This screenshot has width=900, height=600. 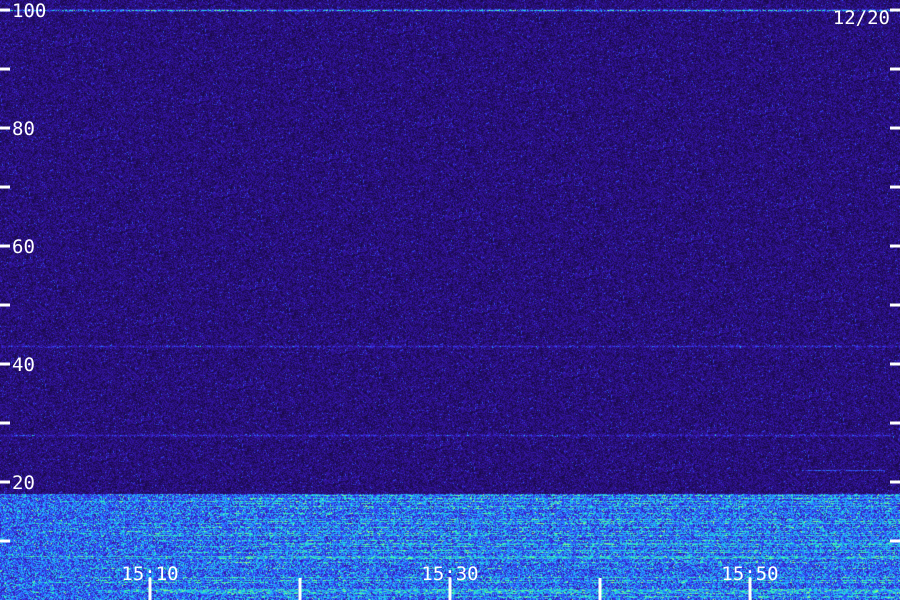 What do you see at coordinates (23, 365) in the screenshot?
I see `y-tick-label: 40` at bounding box center [23, 365].